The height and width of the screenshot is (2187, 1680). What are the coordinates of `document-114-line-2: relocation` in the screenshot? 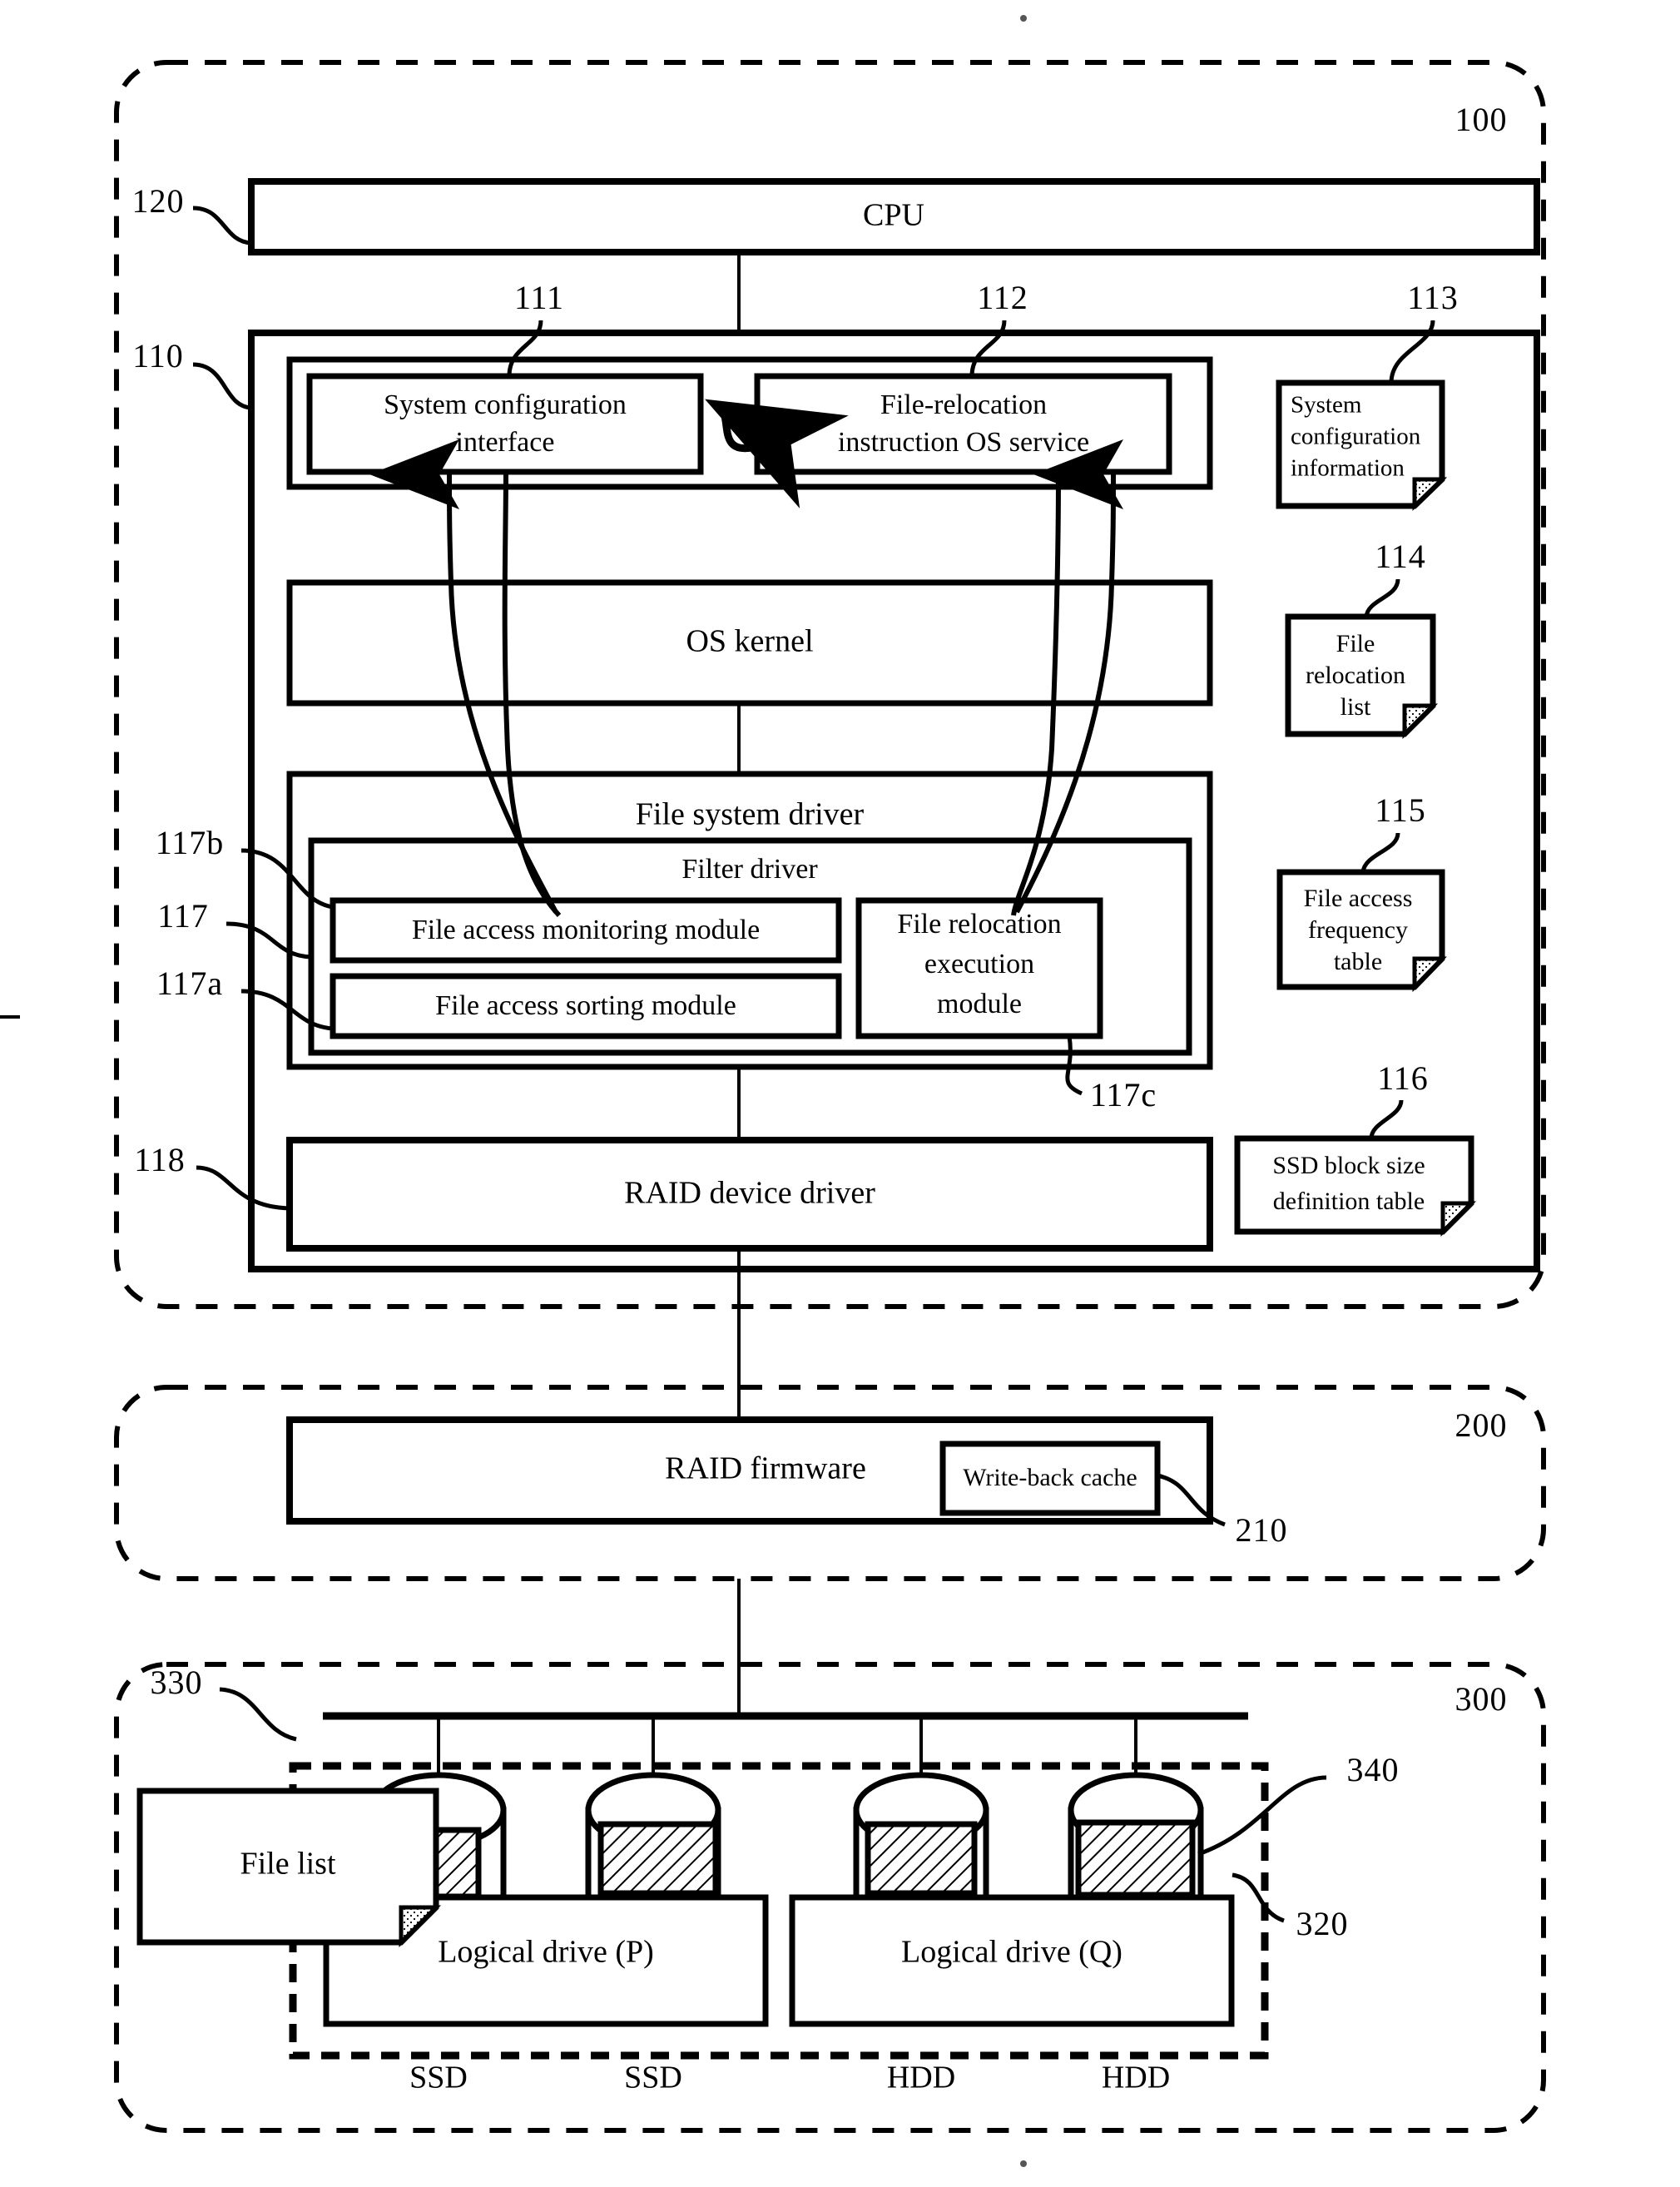 It's located at (1355, 676).